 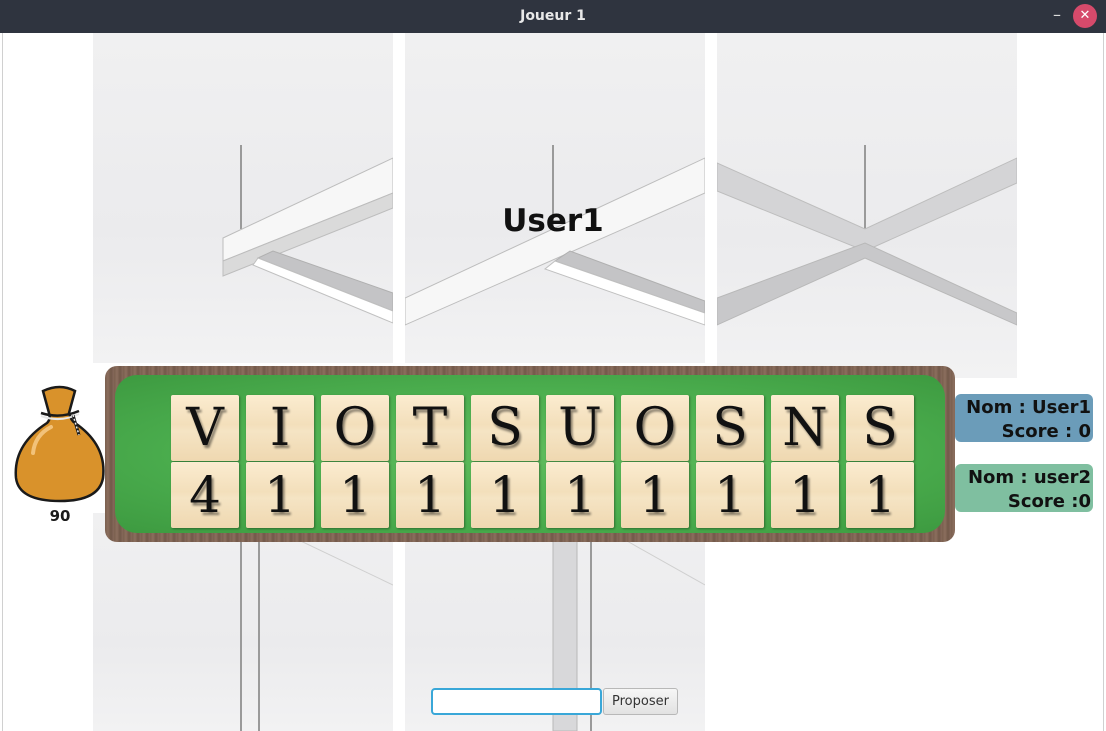 What do you see at coordinates (1028, 407) in the screenshot?
I see `player-1-name: Nom : User1` at bounding box center [1028, 407].